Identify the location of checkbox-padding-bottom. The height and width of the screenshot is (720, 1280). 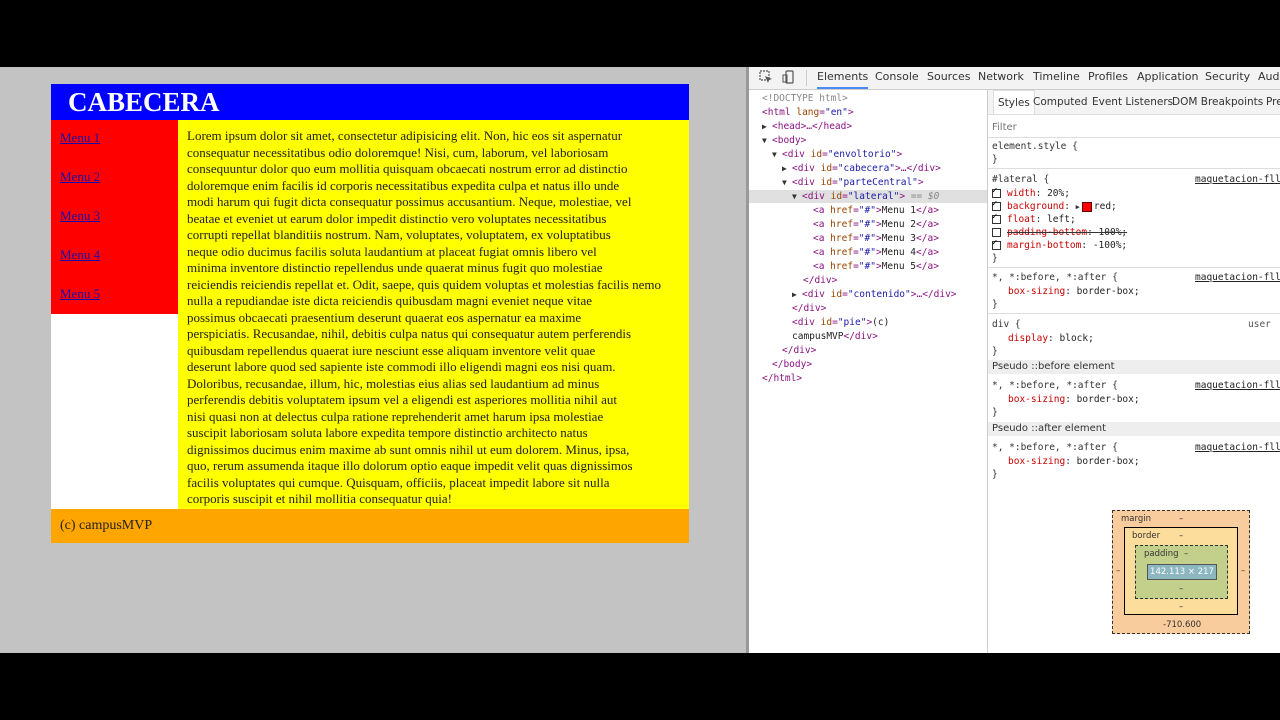
(996, 232).